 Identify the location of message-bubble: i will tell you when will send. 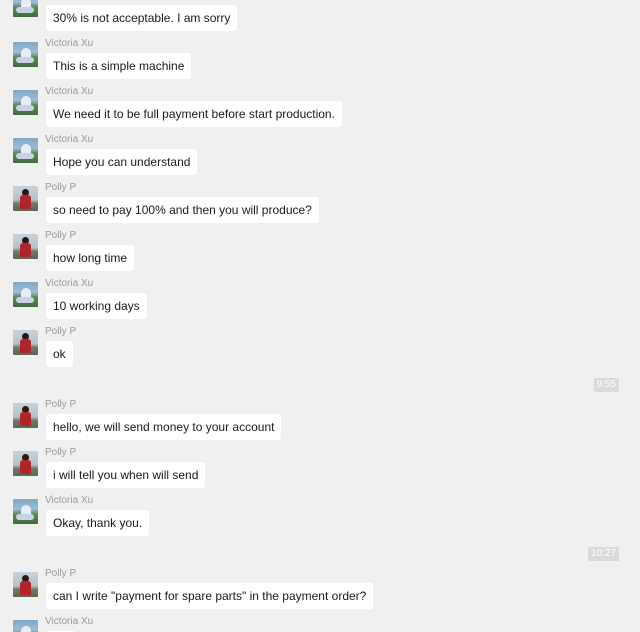
(126, 475).